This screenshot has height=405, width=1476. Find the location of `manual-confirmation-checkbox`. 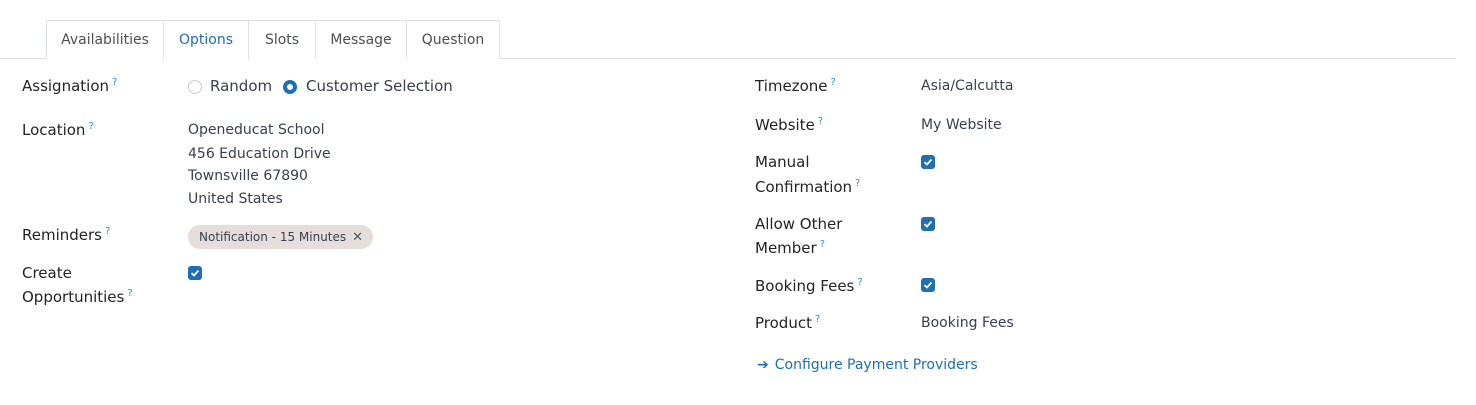

manual-confirmation-checkbox is located at coordinates (928, 162).